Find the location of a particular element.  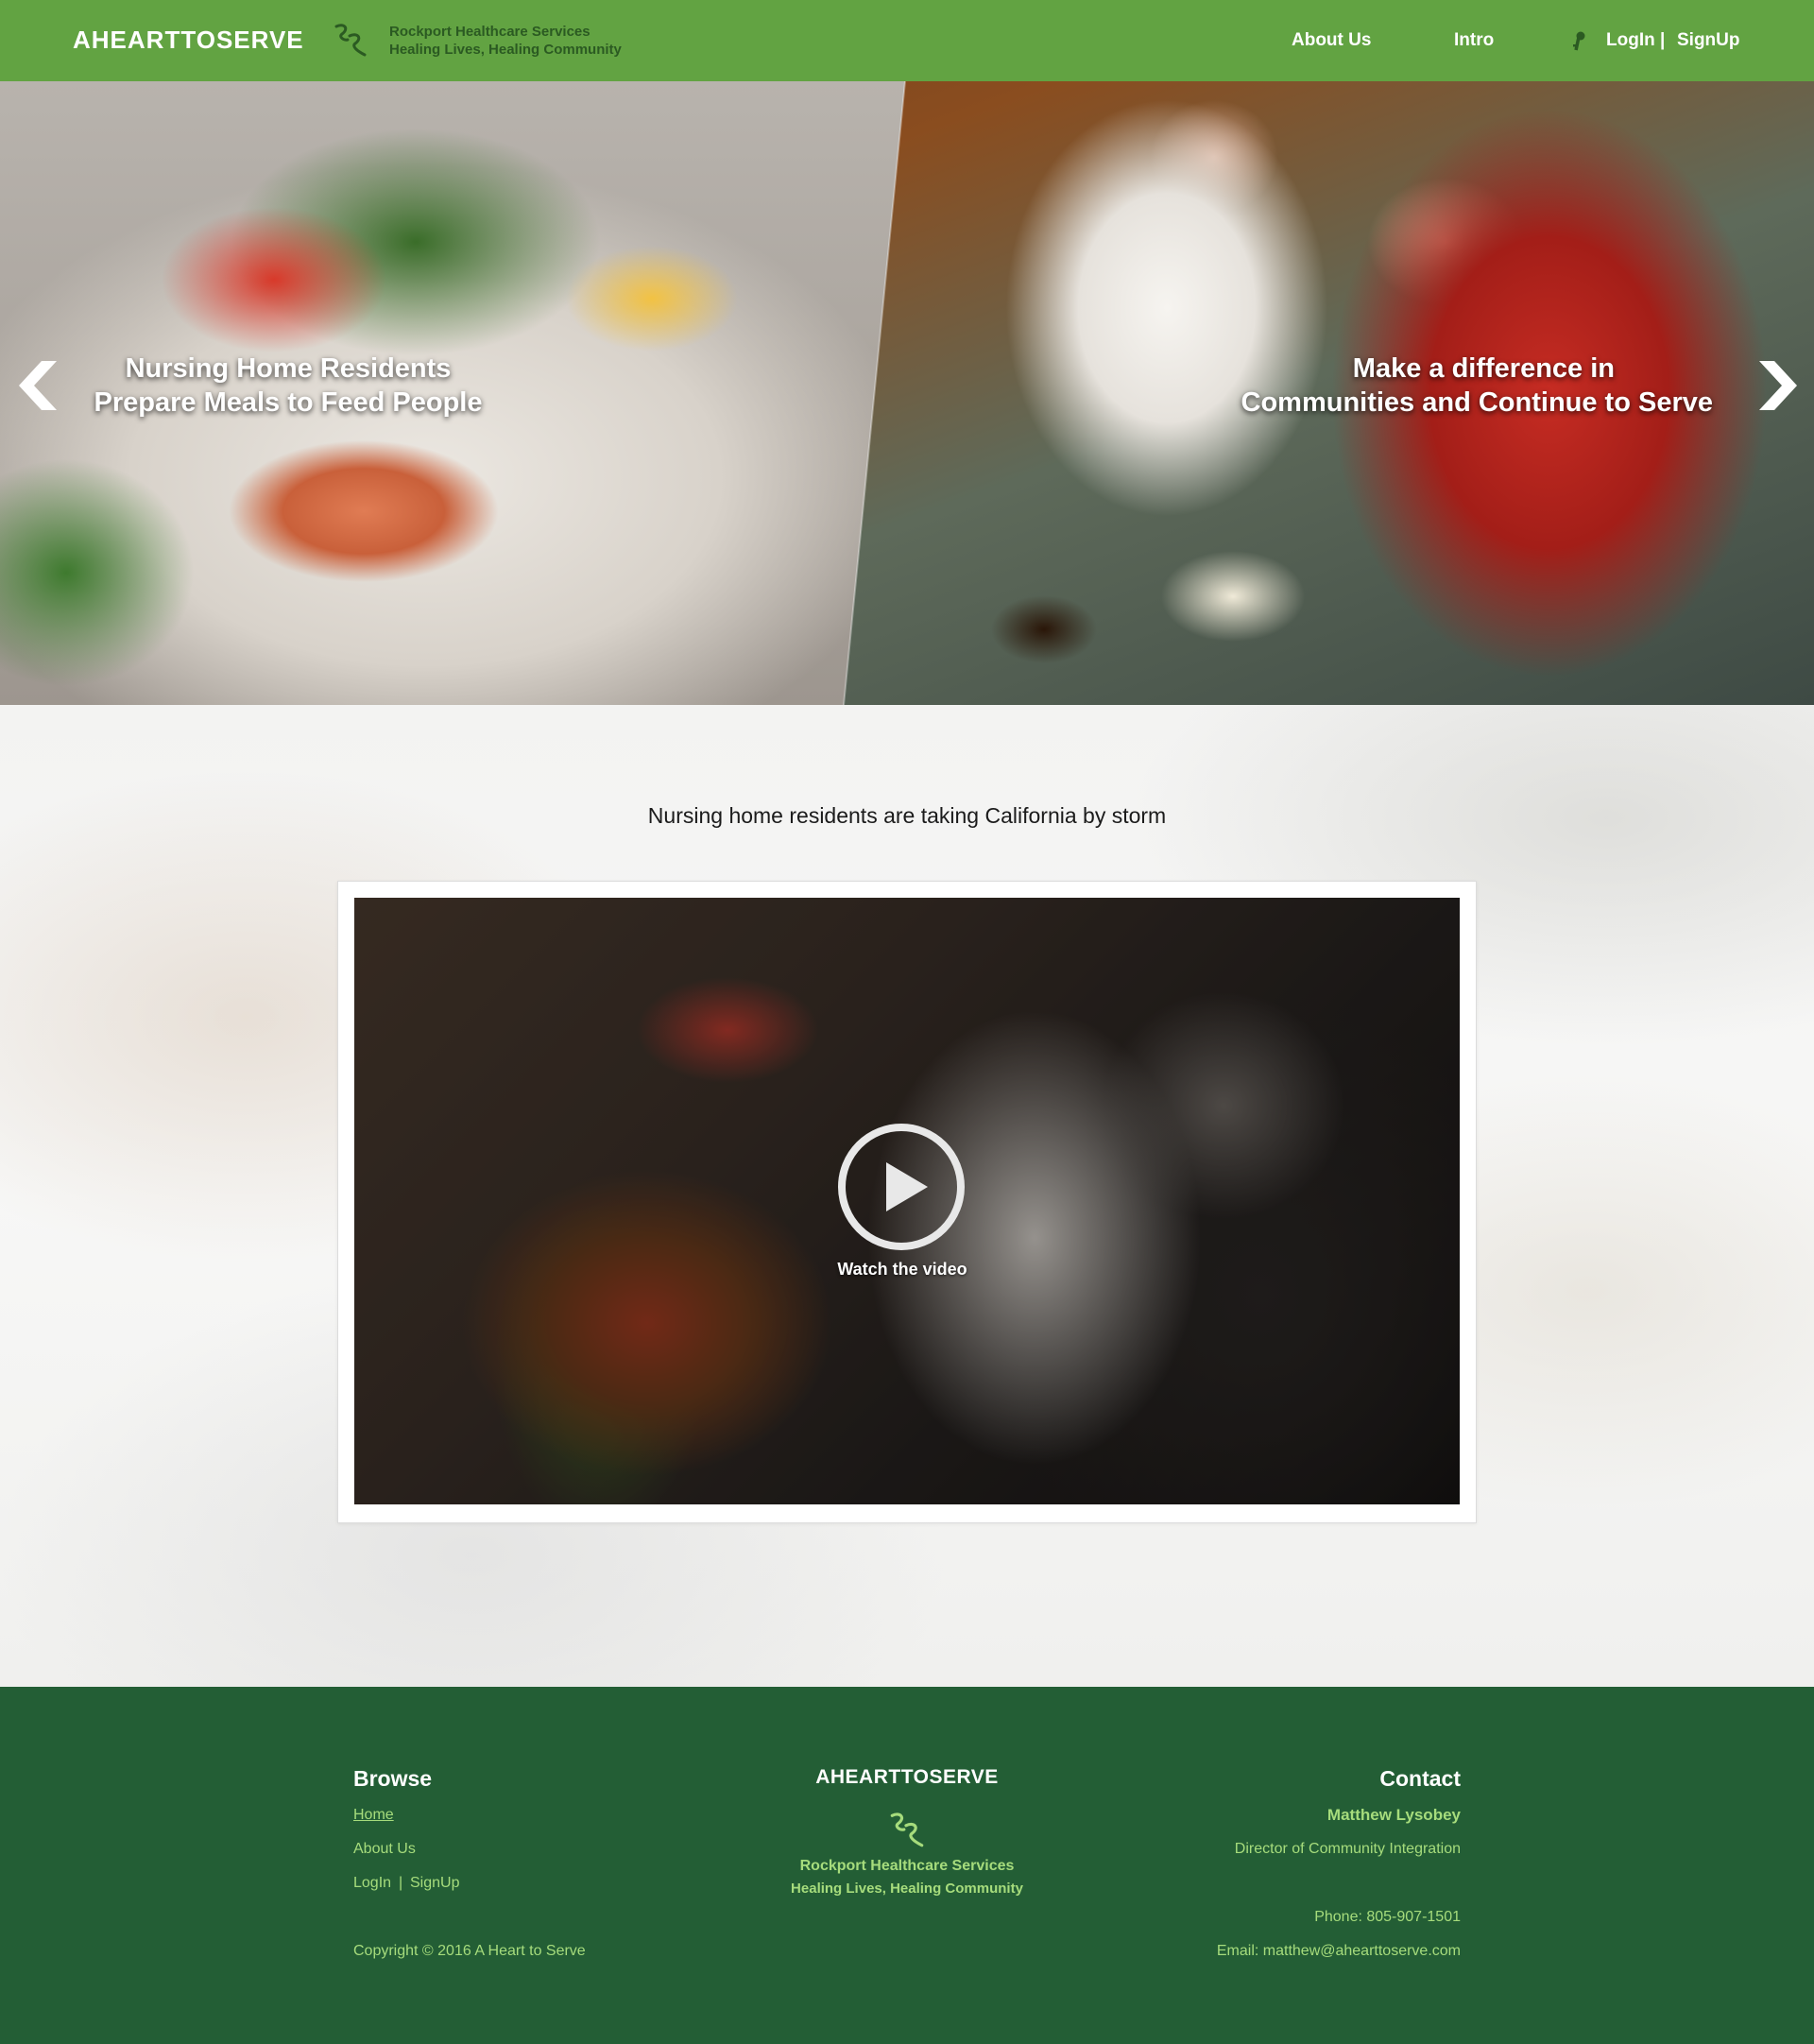

hero-caption-left-line2: Prepare Meals to Feed People is located at coordinates (289, 402).